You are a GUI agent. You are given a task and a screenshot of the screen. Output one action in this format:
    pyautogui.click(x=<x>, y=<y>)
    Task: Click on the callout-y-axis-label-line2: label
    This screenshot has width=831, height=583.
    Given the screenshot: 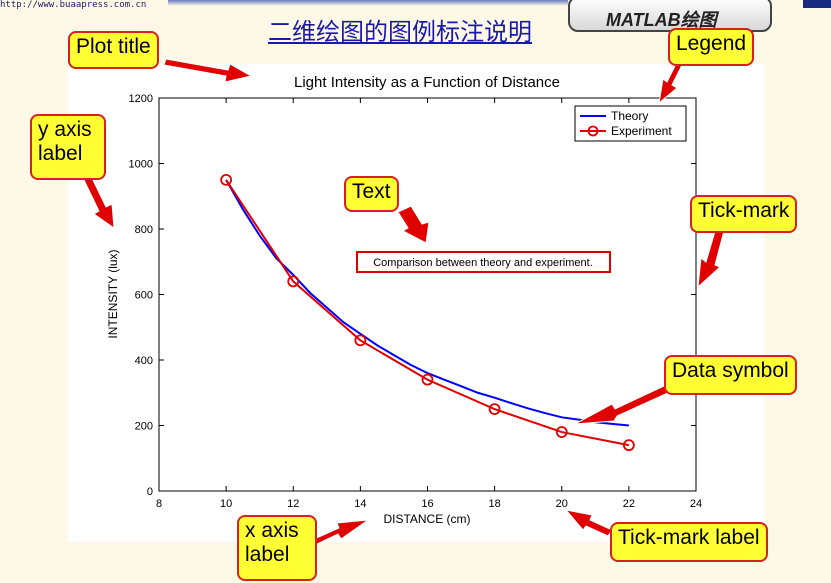 What is the action you would take?
    pyautogui.click(x=60, y=154)
    